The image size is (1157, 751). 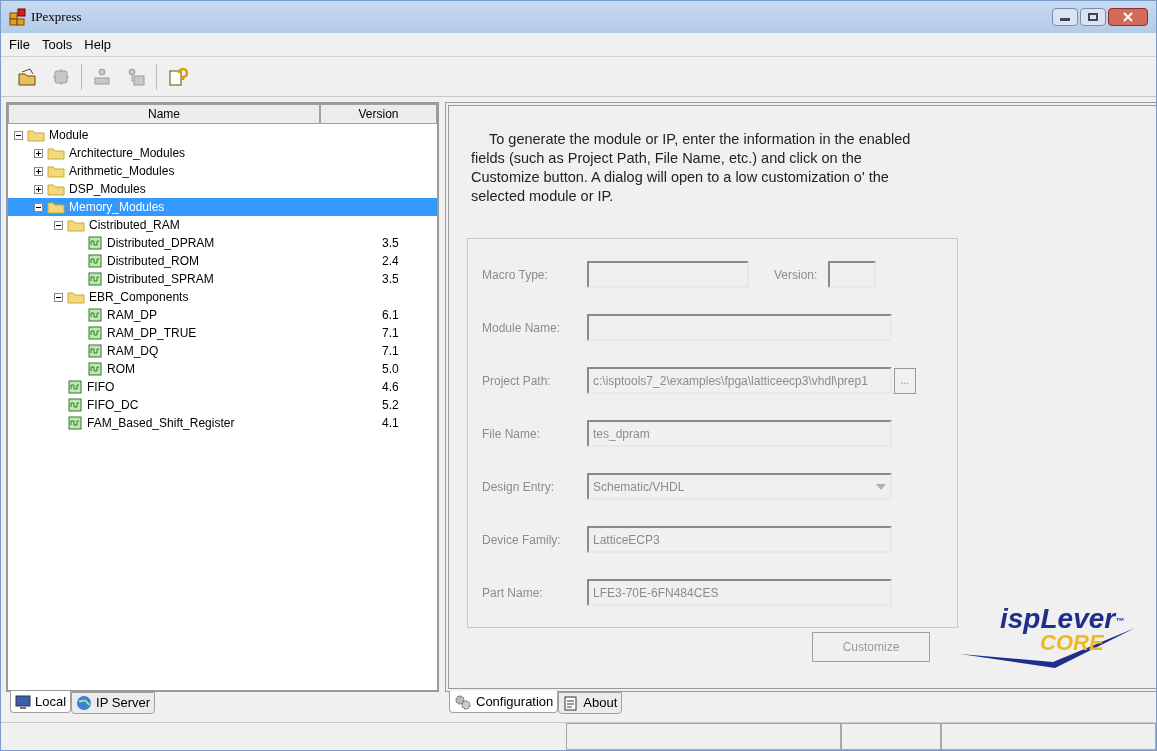 I want to click on column-header: Name, so click(x=164, y=114).